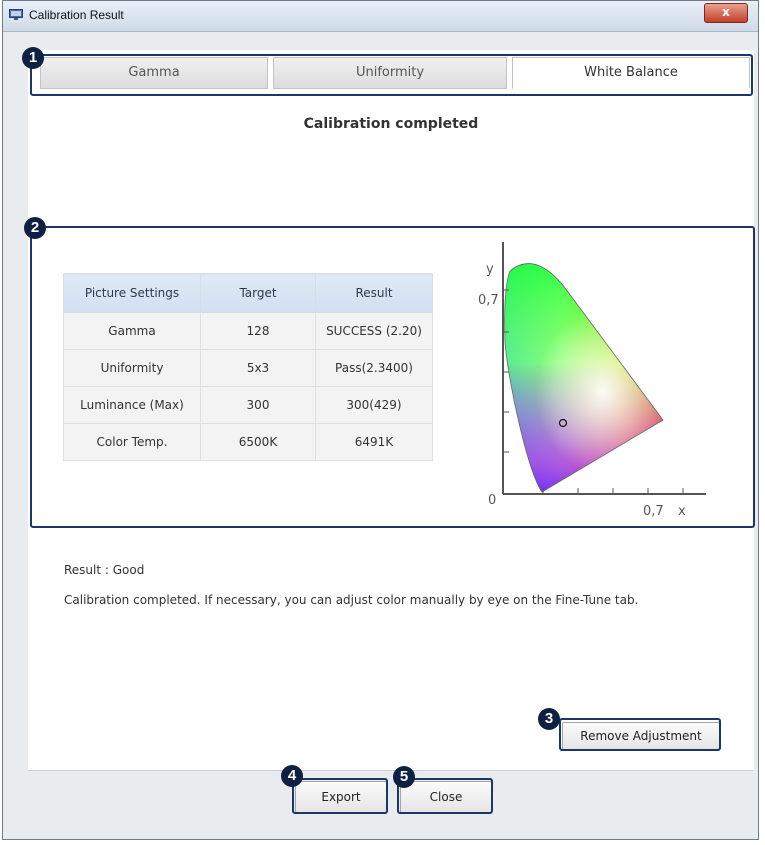 Image resolution: width=765 pixels, height=845 pixels. I want to click on y-tick-label: 0,7, so click(488, 300).